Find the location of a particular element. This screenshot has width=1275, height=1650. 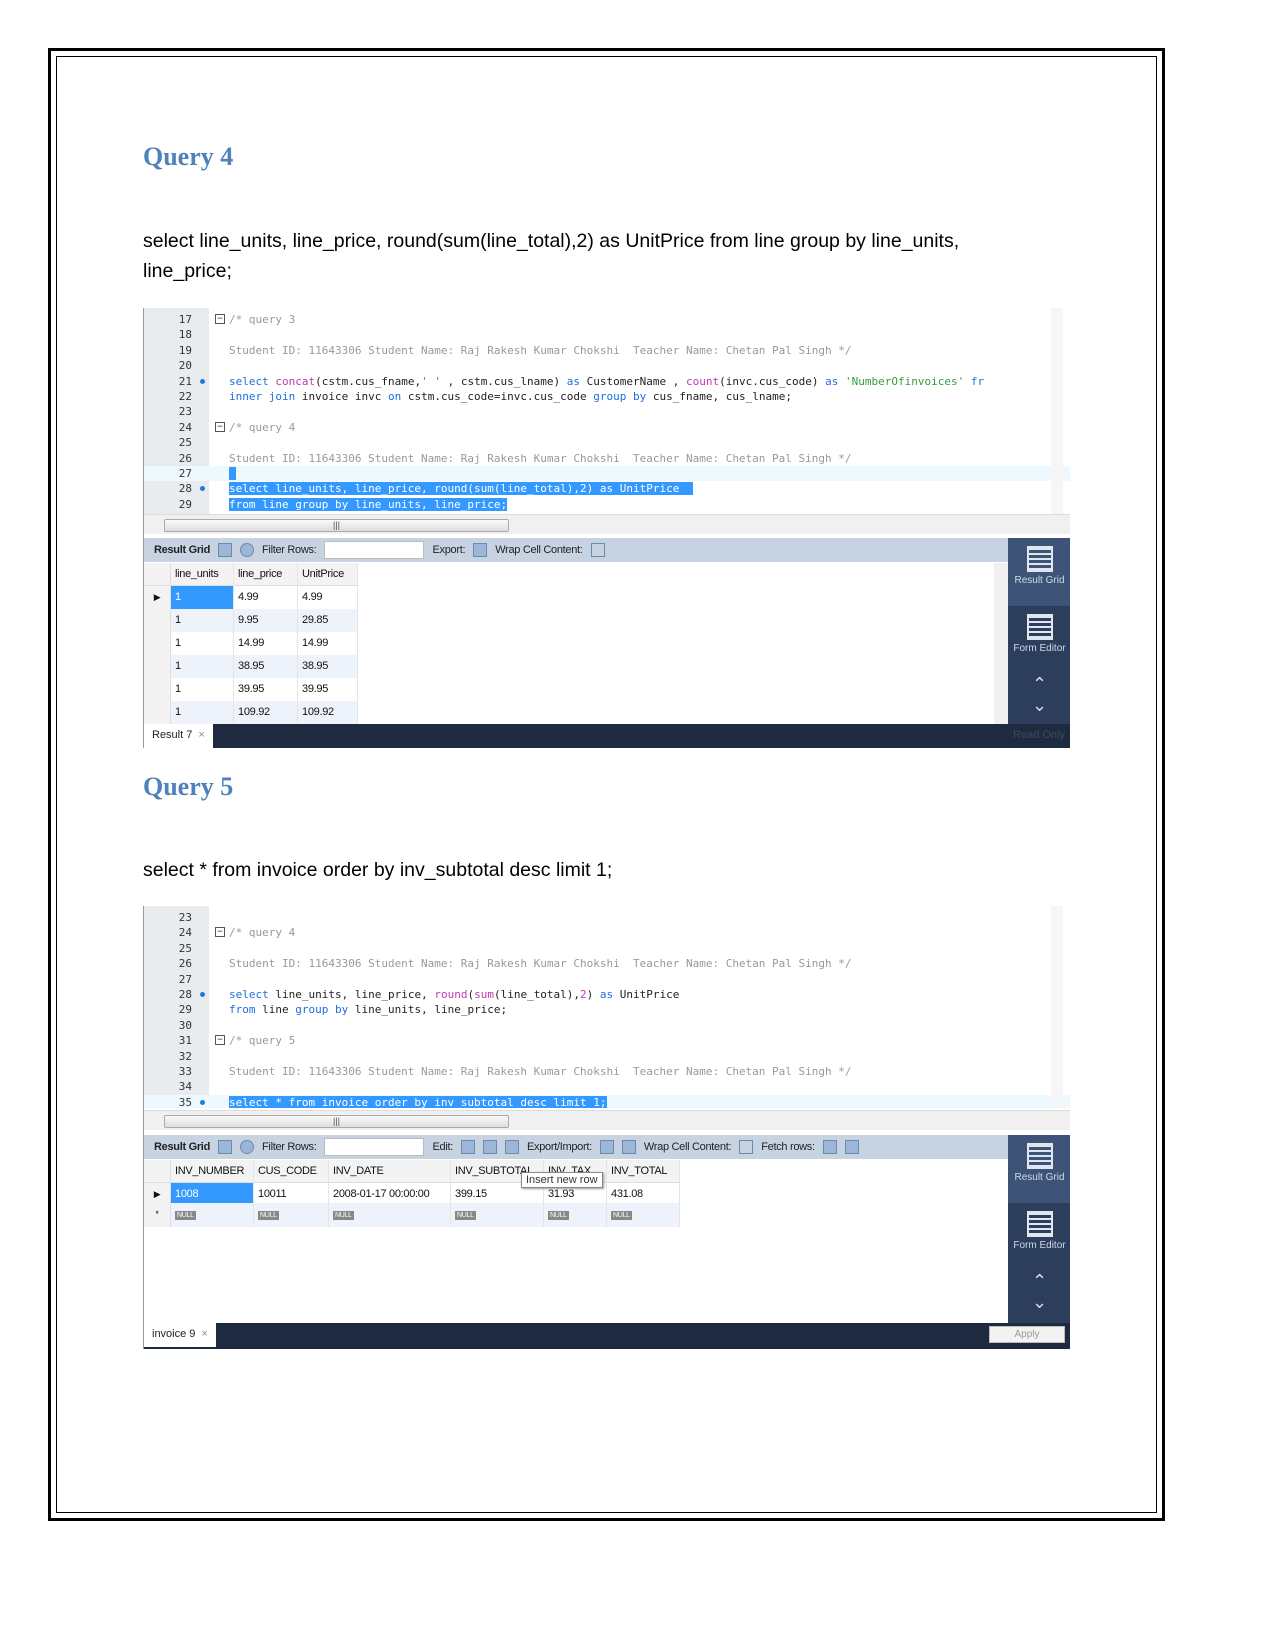

code-text is located at coordinates (232, 473).